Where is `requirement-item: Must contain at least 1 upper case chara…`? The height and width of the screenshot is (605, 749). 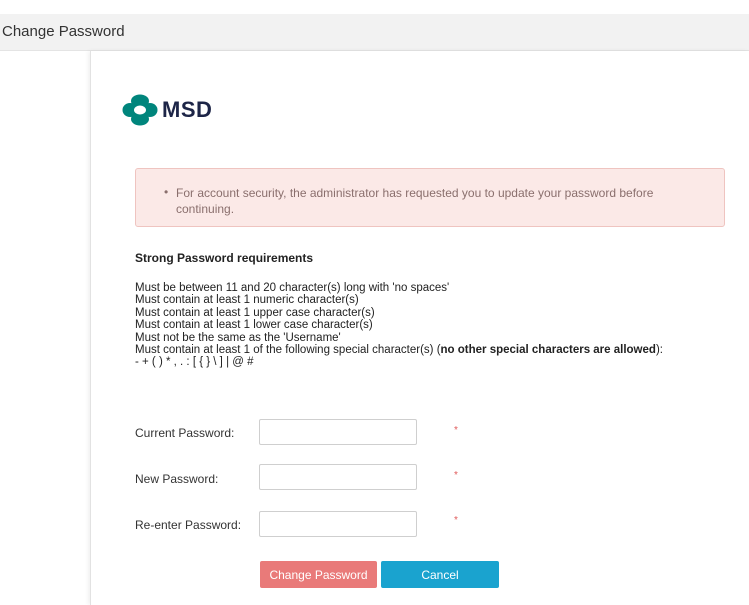 requirement-item: Must contain at least 1 upper case chara… is located at coordinates (255, 312).